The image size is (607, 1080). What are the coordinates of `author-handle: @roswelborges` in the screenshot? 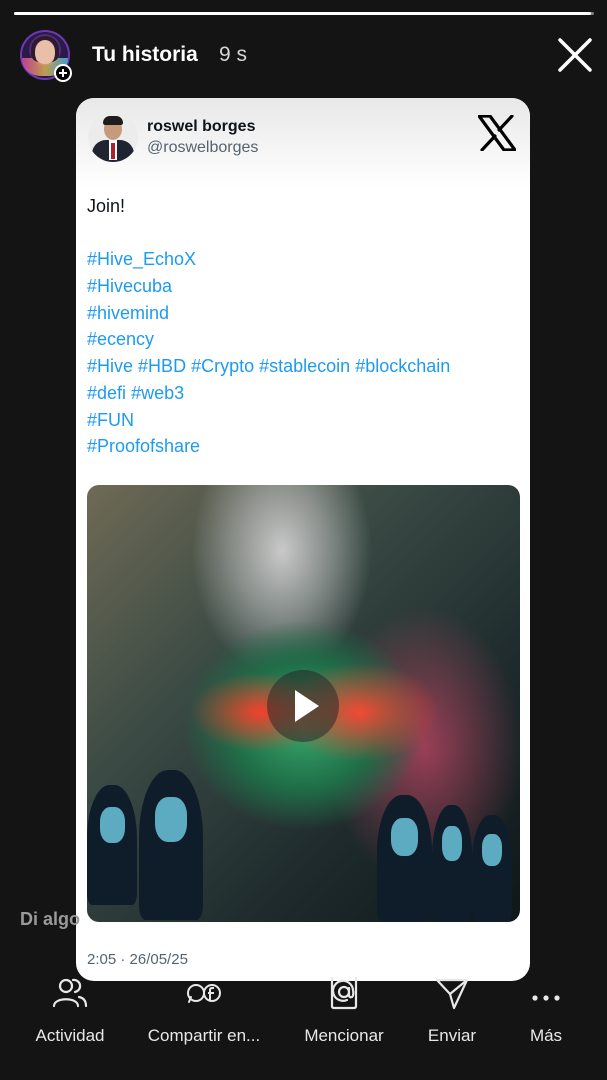 It's located at (202, 148).